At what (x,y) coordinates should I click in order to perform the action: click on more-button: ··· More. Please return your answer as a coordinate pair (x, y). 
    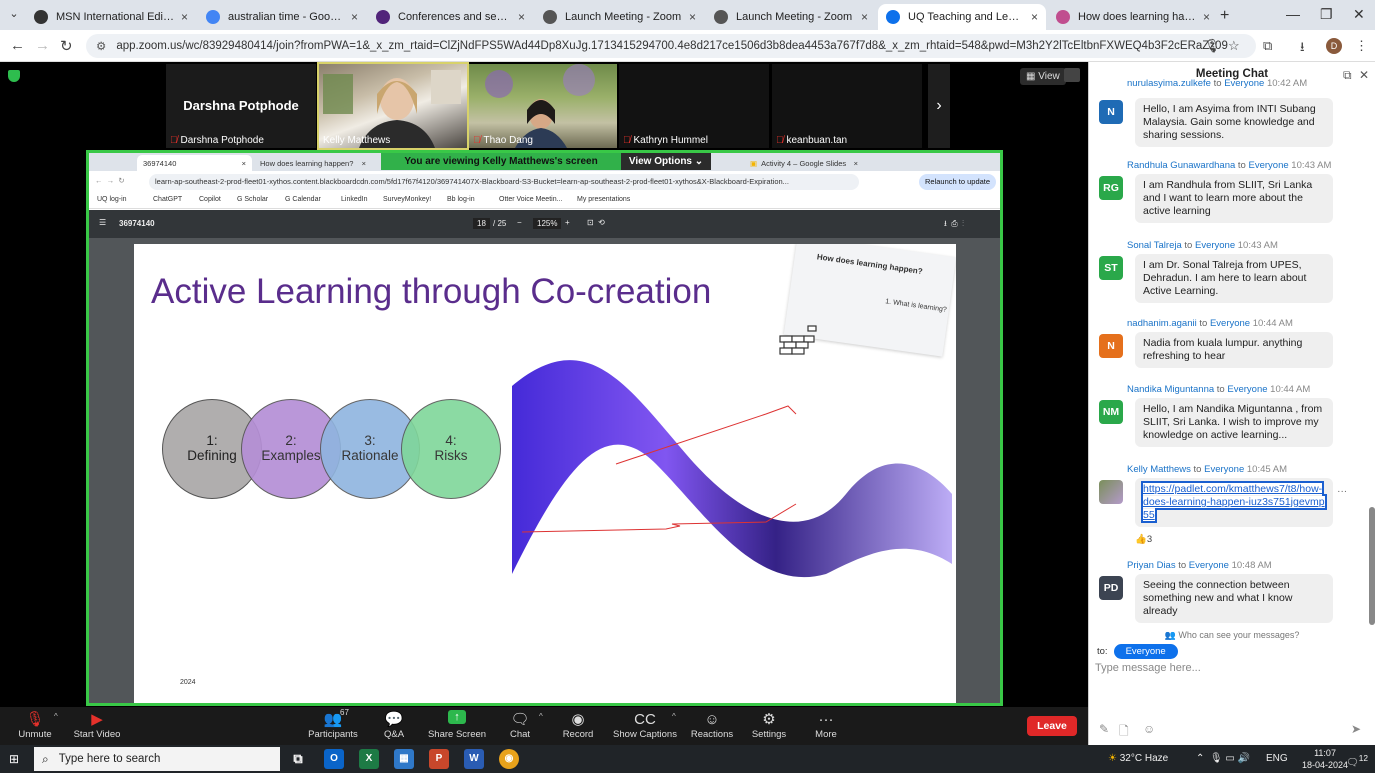
    Looking at the image, I should click on (826, 725).